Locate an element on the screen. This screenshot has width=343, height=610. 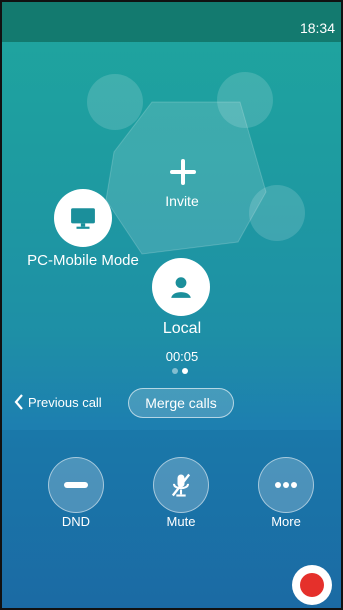
record-button is located at coordinates (312, 585).